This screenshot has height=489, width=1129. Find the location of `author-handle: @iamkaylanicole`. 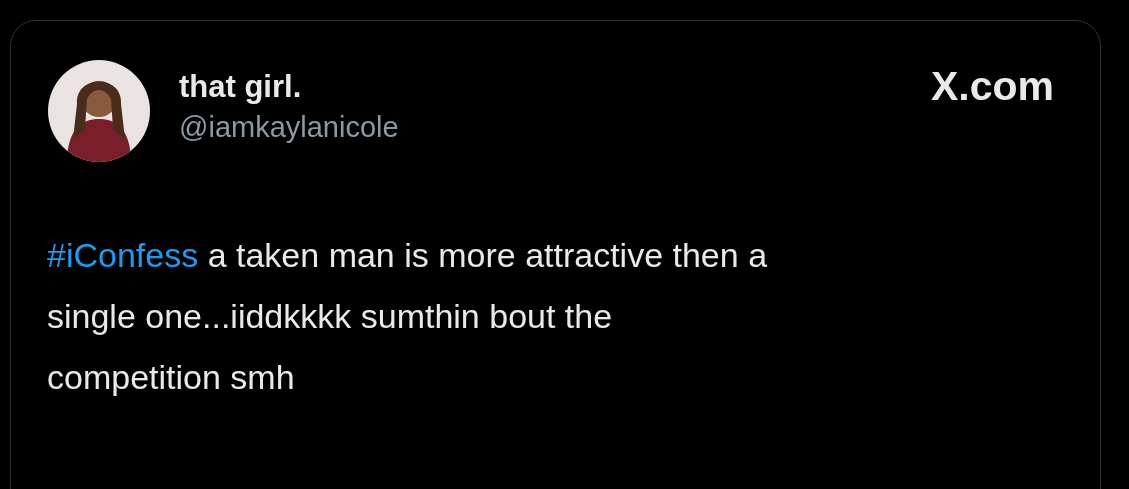

author-handle: @iamkaylanicole is located at coordinates (289, 127).